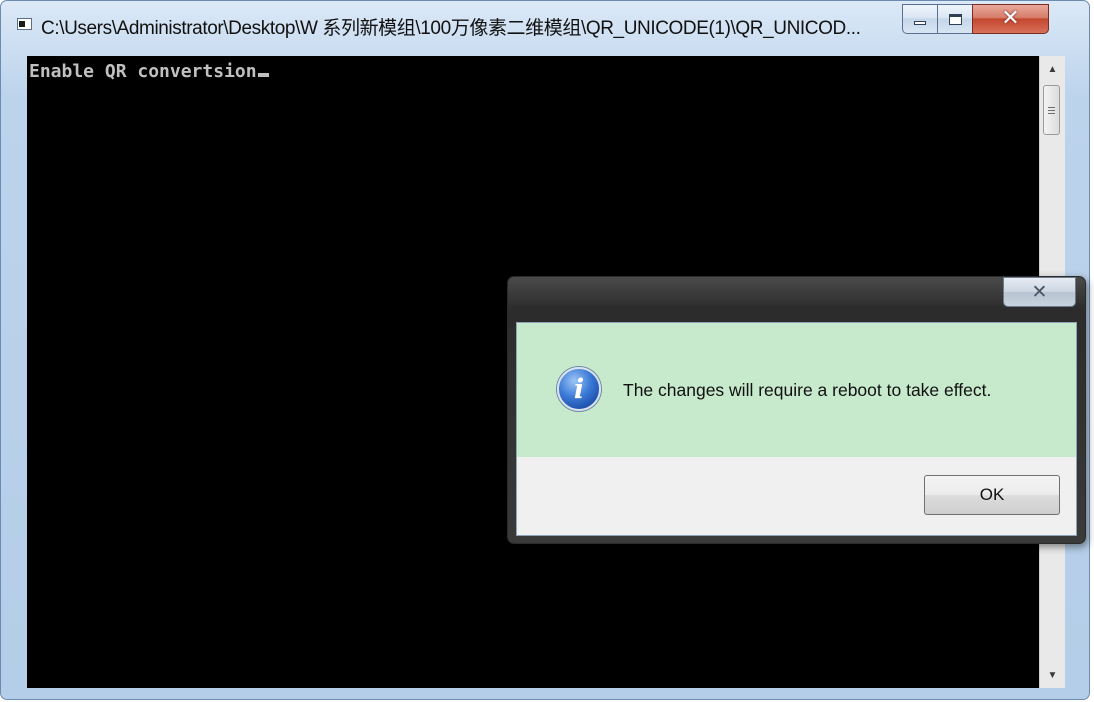  What do you see at coordinates (920, 23) in the screenshot?
I see `minimize-icon` at bounding box center [920, 23].